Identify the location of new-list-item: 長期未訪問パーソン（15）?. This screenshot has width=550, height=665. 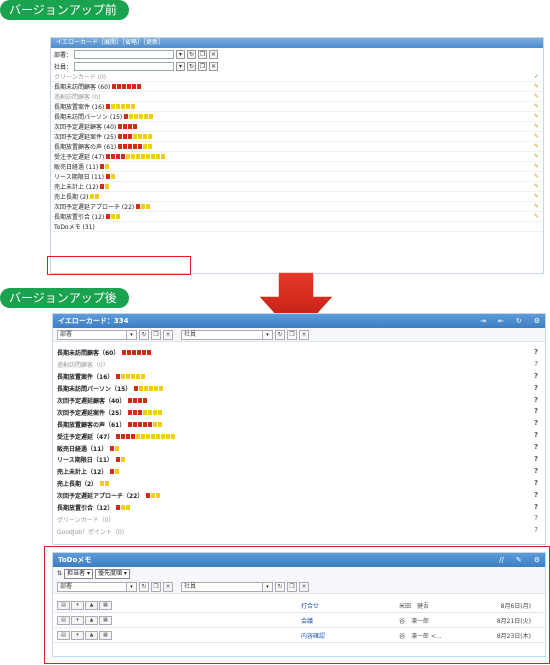
(299, 389).